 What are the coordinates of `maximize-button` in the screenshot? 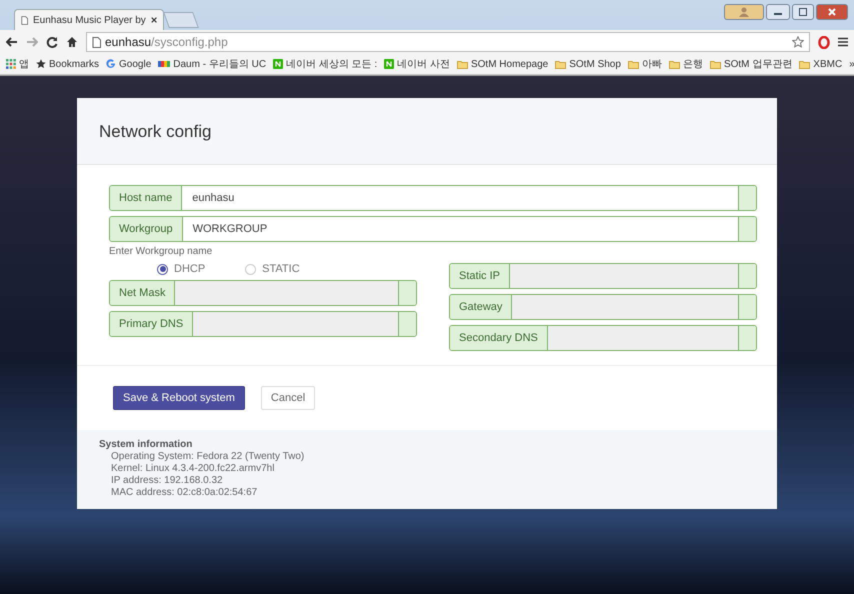 It's located at (803, 12).